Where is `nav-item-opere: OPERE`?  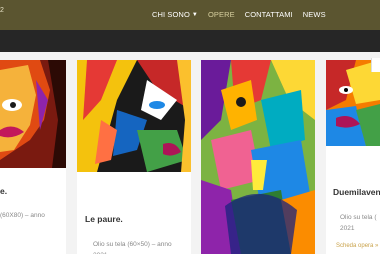 nav-item-opere: OPERE is located at coordinates (221, 14).